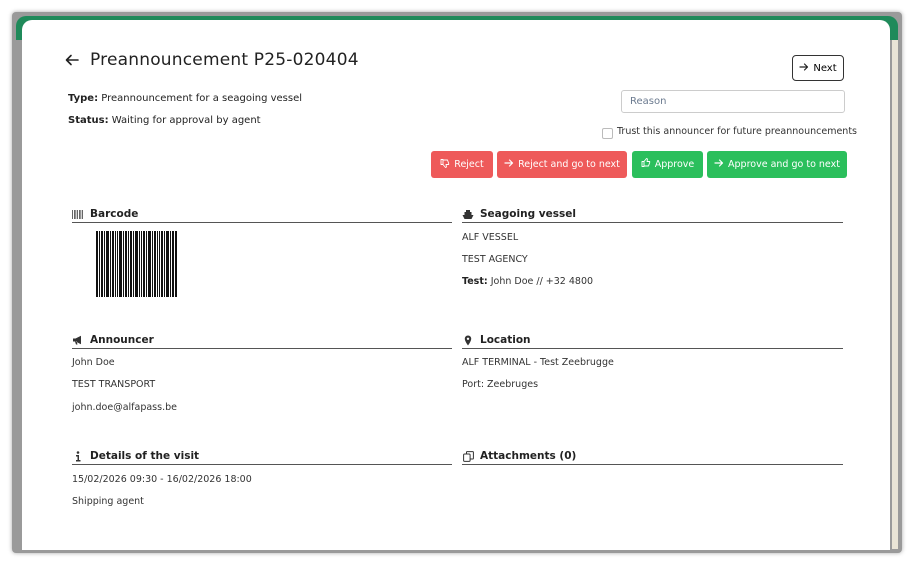 The width and height of the screenshot is (916, 565). Describe the element at coordinates (490, 237) in the screenshot. I see `vessel-name: ALF VESSEL` at that location.